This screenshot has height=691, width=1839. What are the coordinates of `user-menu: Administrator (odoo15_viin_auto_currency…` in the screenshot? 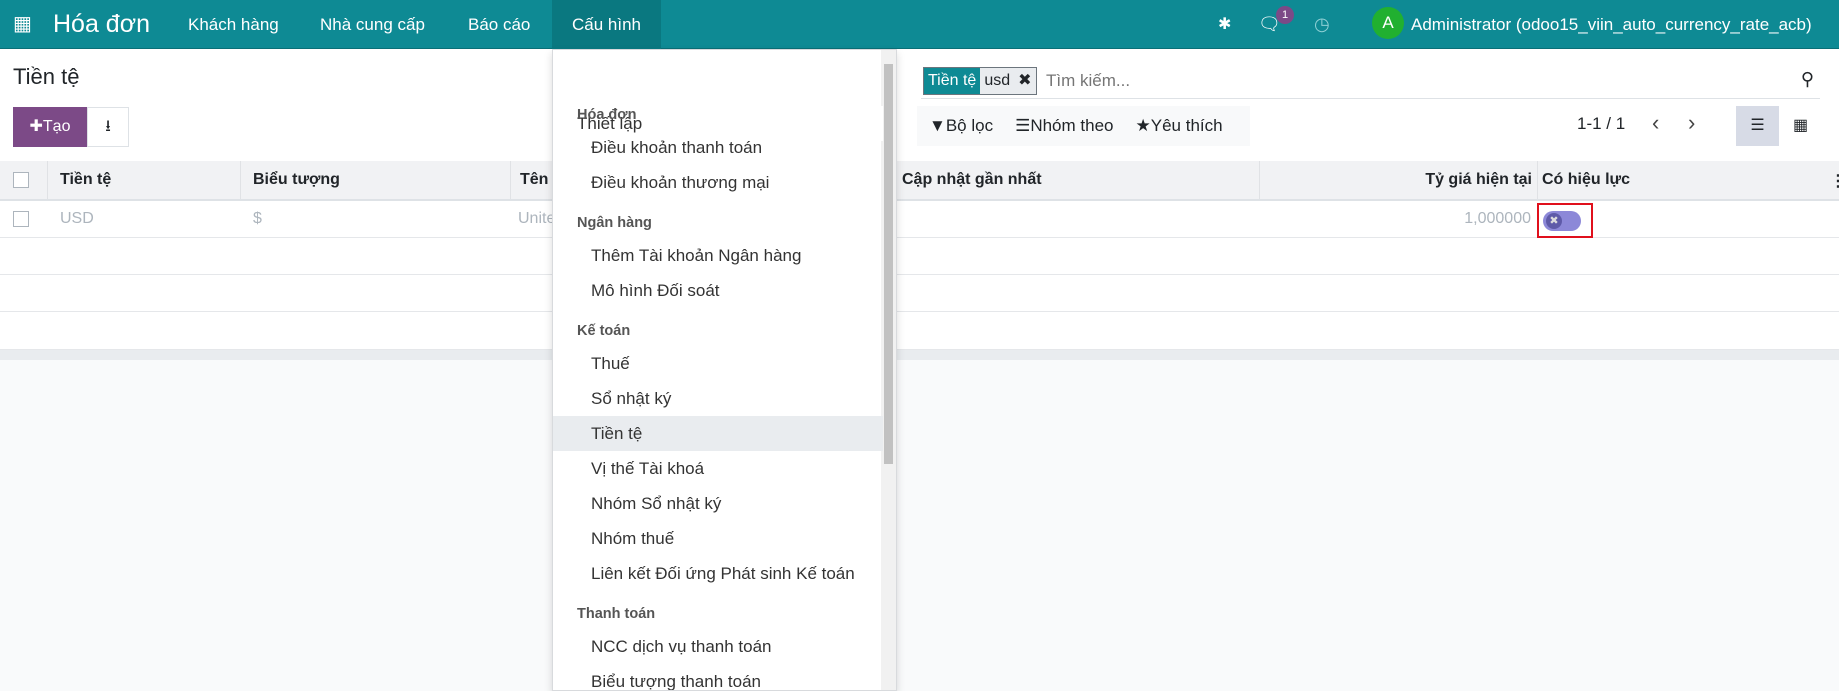 It's located at (1611, 24).